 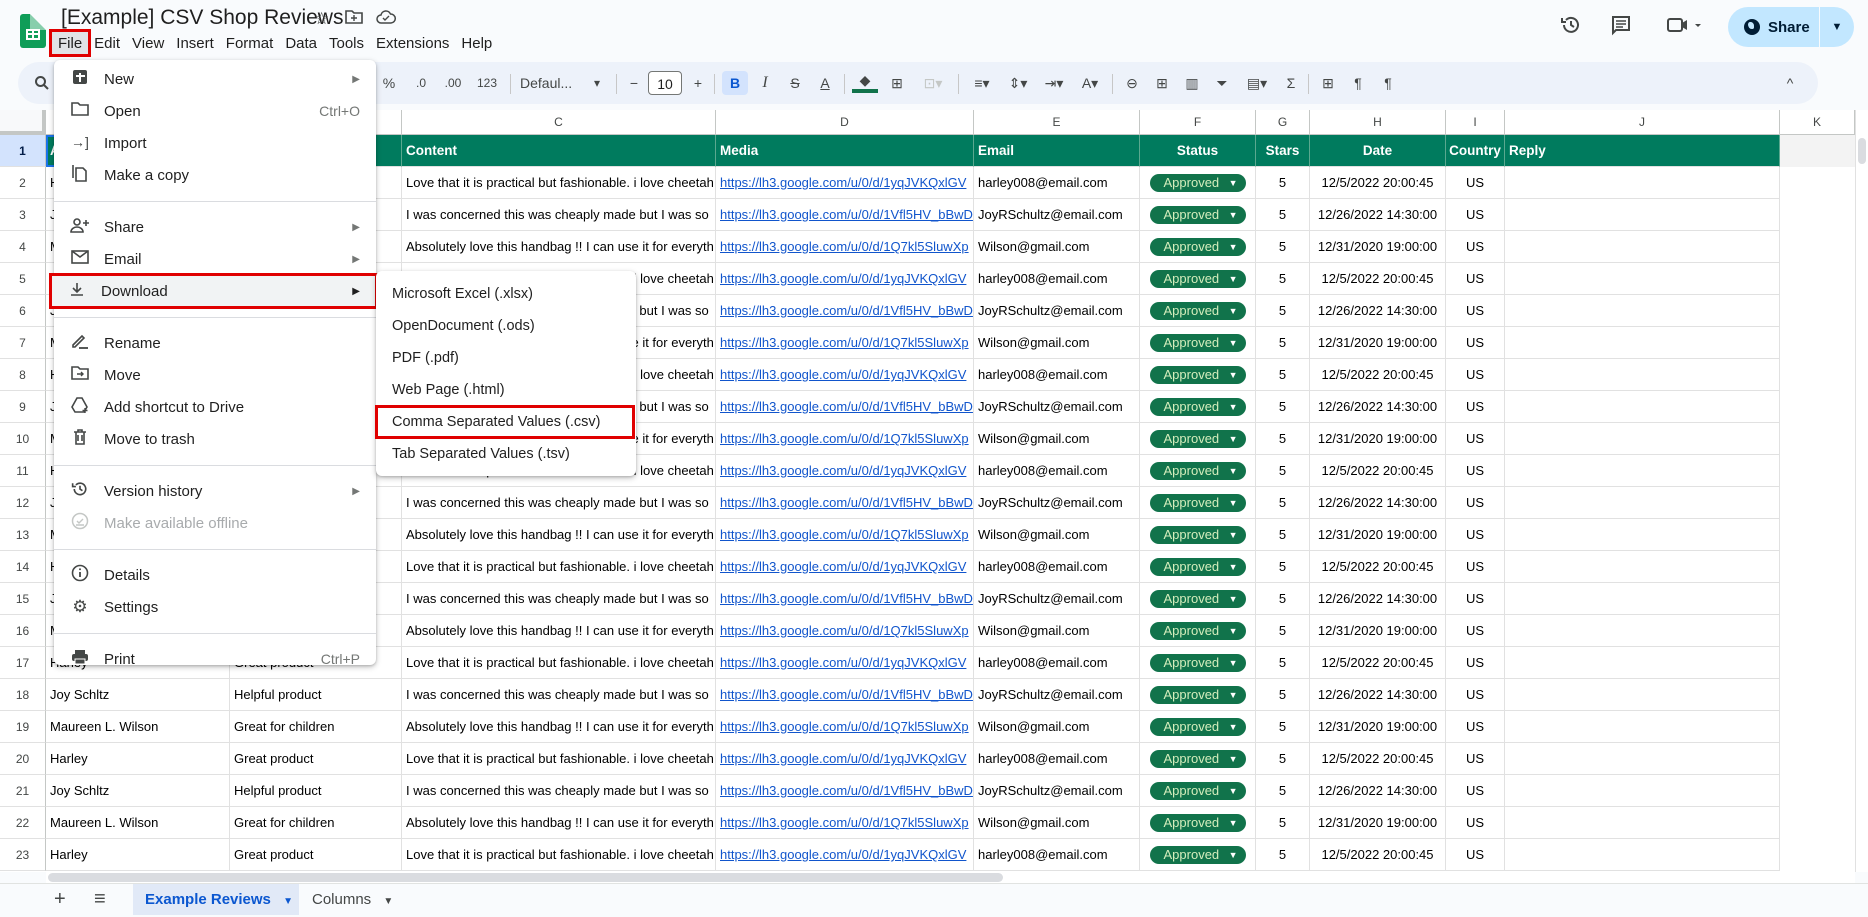 I want to click on file-menu-item-move-to-trash: Move to trash, so click(x=215, y=439).